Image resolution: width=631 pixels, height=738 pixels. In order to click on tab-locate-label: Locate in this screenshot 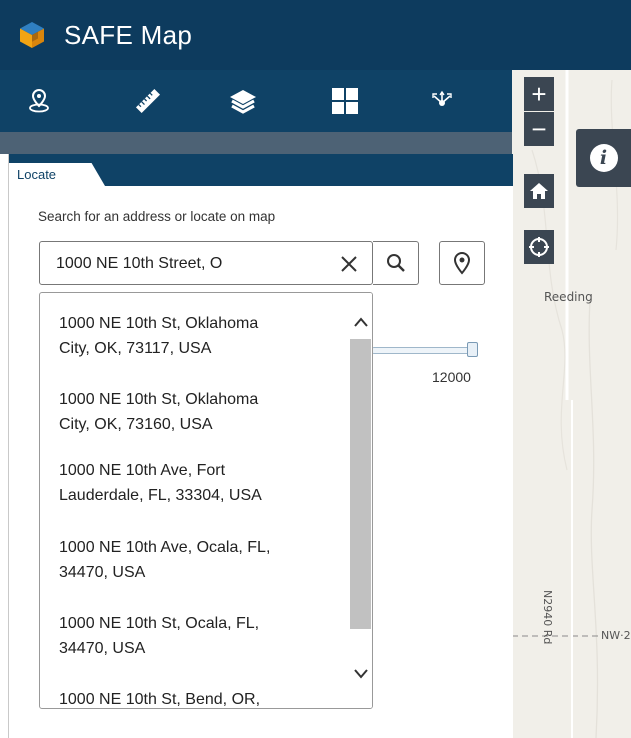, I will do `click(37, 174)`.